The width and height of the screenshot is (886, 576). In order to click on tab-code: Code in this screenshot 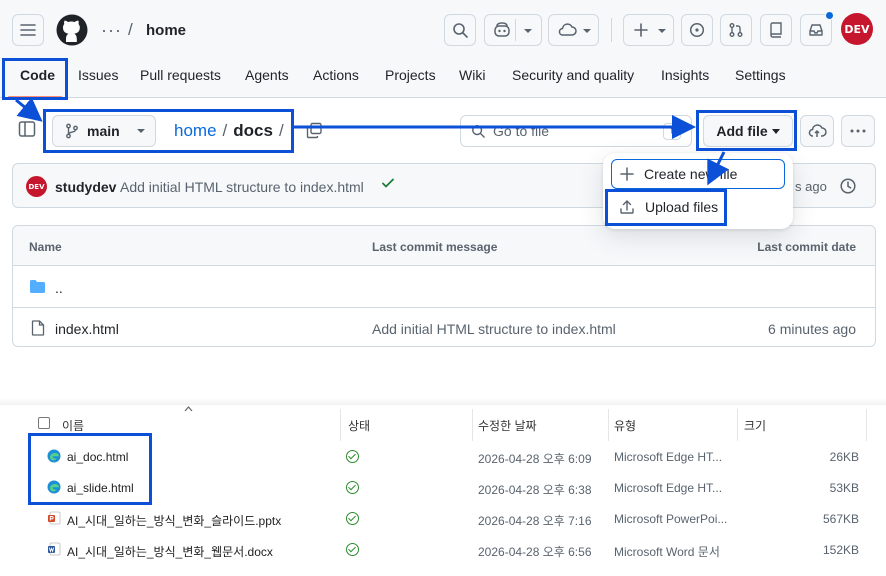, I will do `click(37, 75)`.